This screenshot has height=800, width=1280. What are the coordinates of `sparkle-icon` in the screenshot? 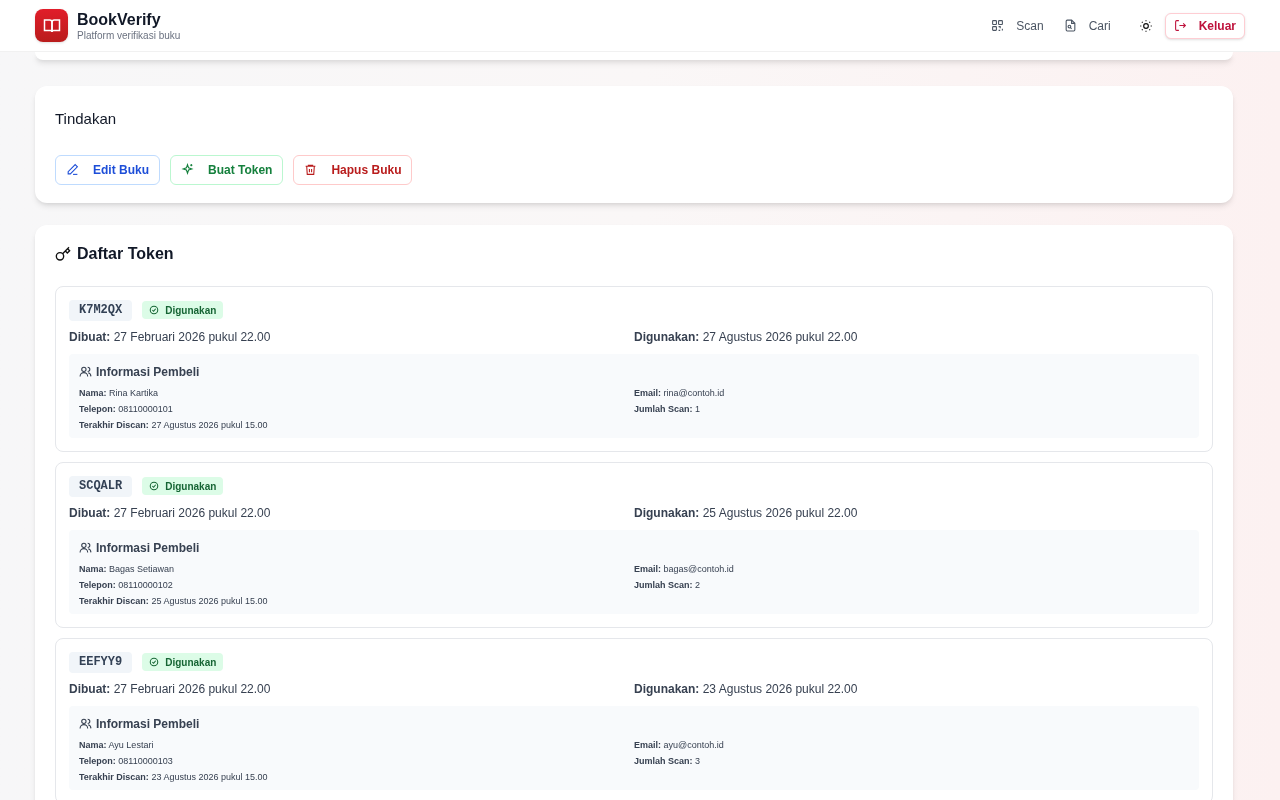 It's located at (187, 169).